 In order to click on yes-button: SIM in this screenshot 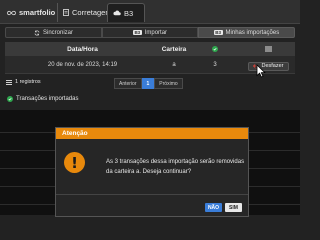, I will do `click(233, 207)`.